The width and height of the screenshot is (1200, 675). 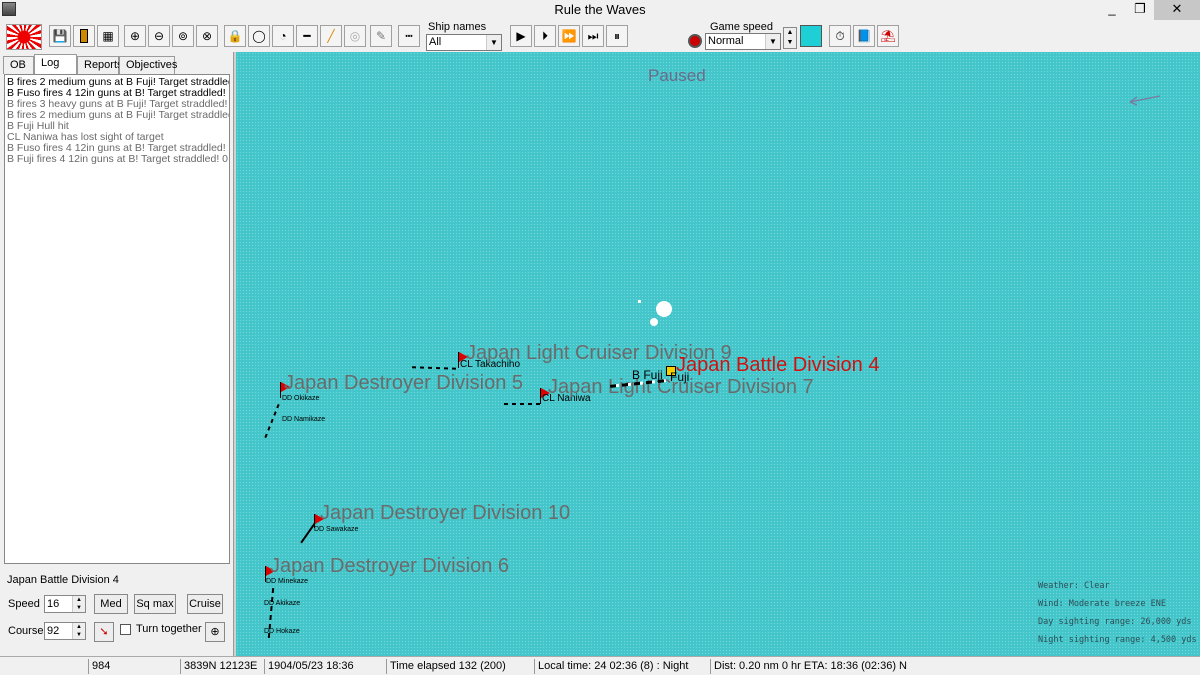 What do you see at coordinates (111, 604) in the screenshot?
I see `med-button: Med` at bounding box center [111, 604].